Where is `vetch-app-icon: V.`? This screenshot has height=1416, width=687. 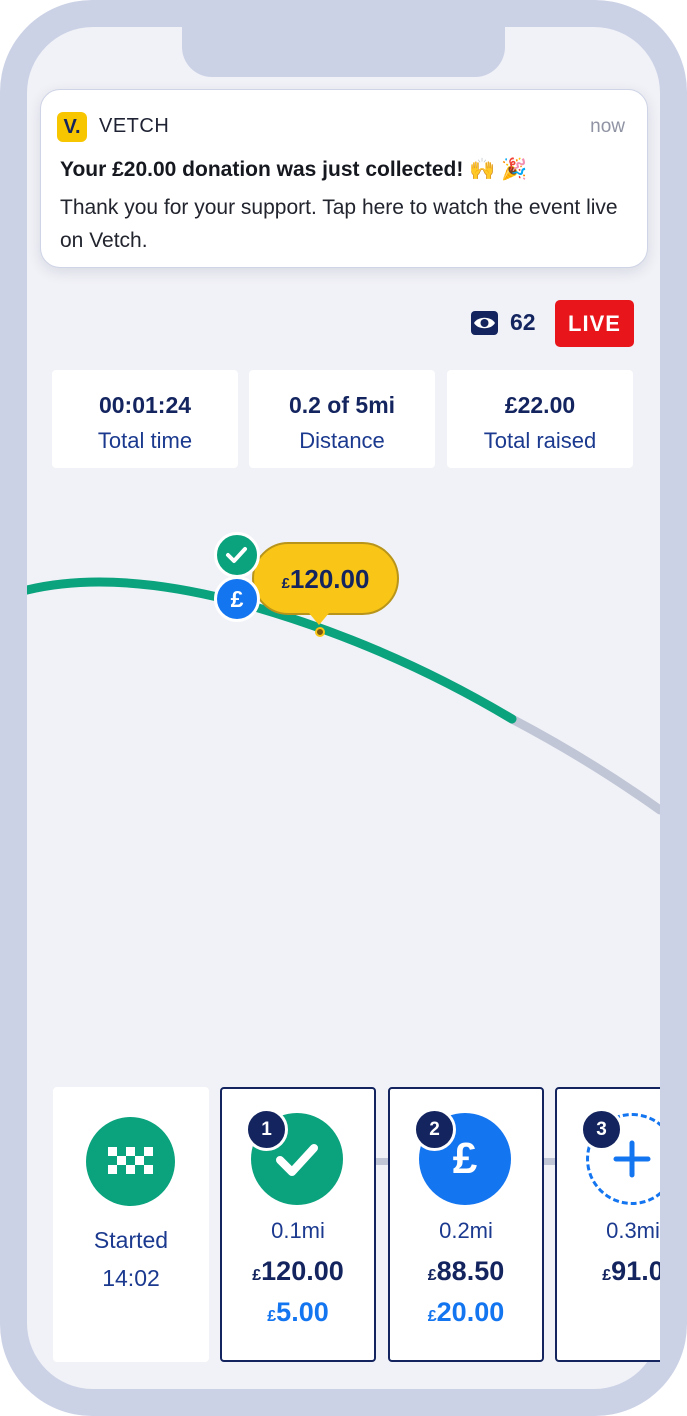
vetch-app-icon: V. is located at coordinates (72, 127).